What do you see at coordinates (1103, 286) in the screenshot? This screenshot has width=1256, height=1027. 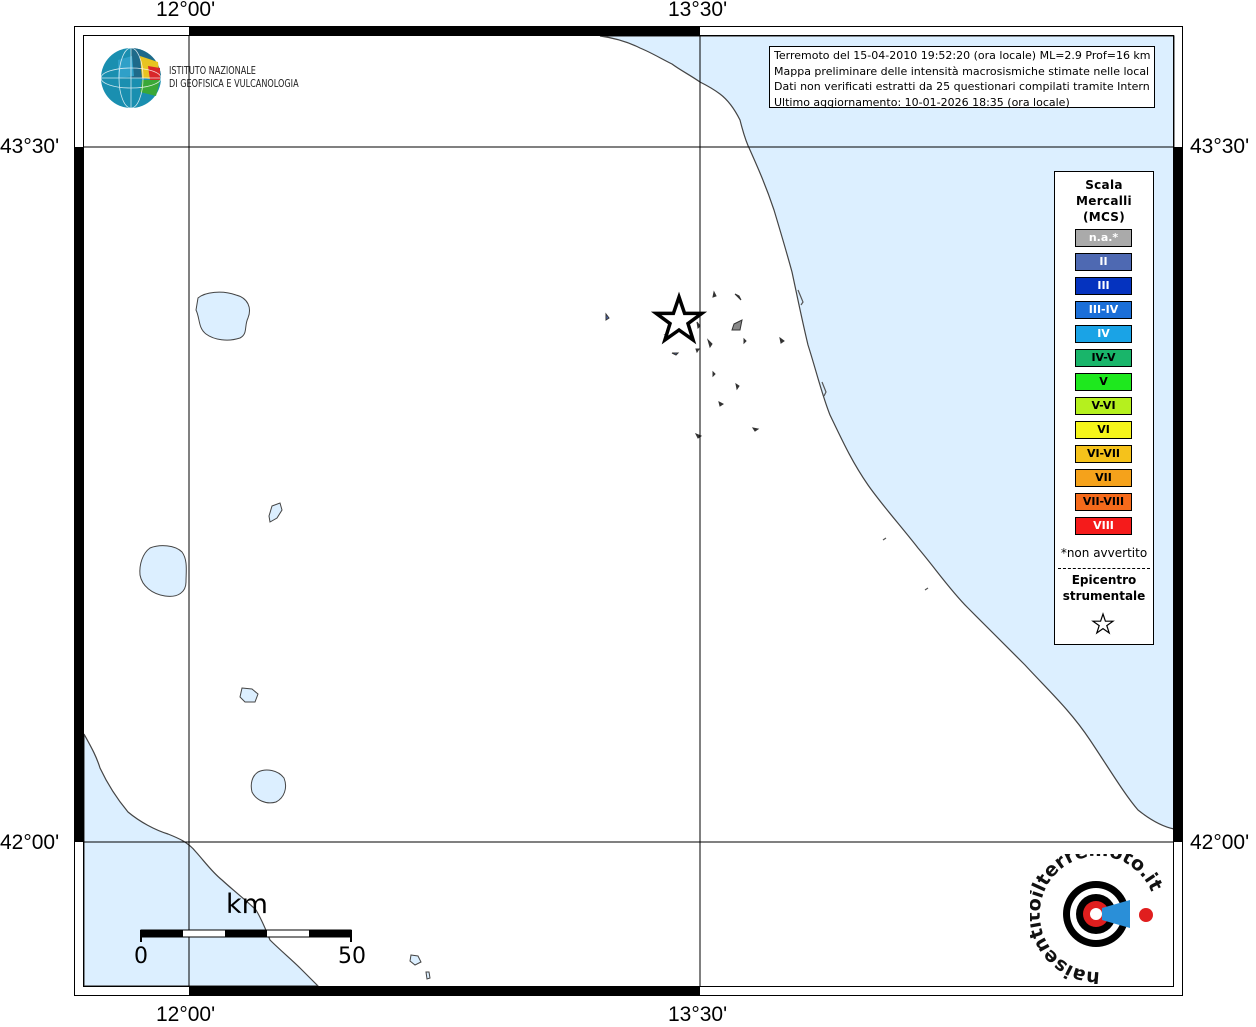 I see `legend-swatch-2: III` at bounding box center [1103, 286].